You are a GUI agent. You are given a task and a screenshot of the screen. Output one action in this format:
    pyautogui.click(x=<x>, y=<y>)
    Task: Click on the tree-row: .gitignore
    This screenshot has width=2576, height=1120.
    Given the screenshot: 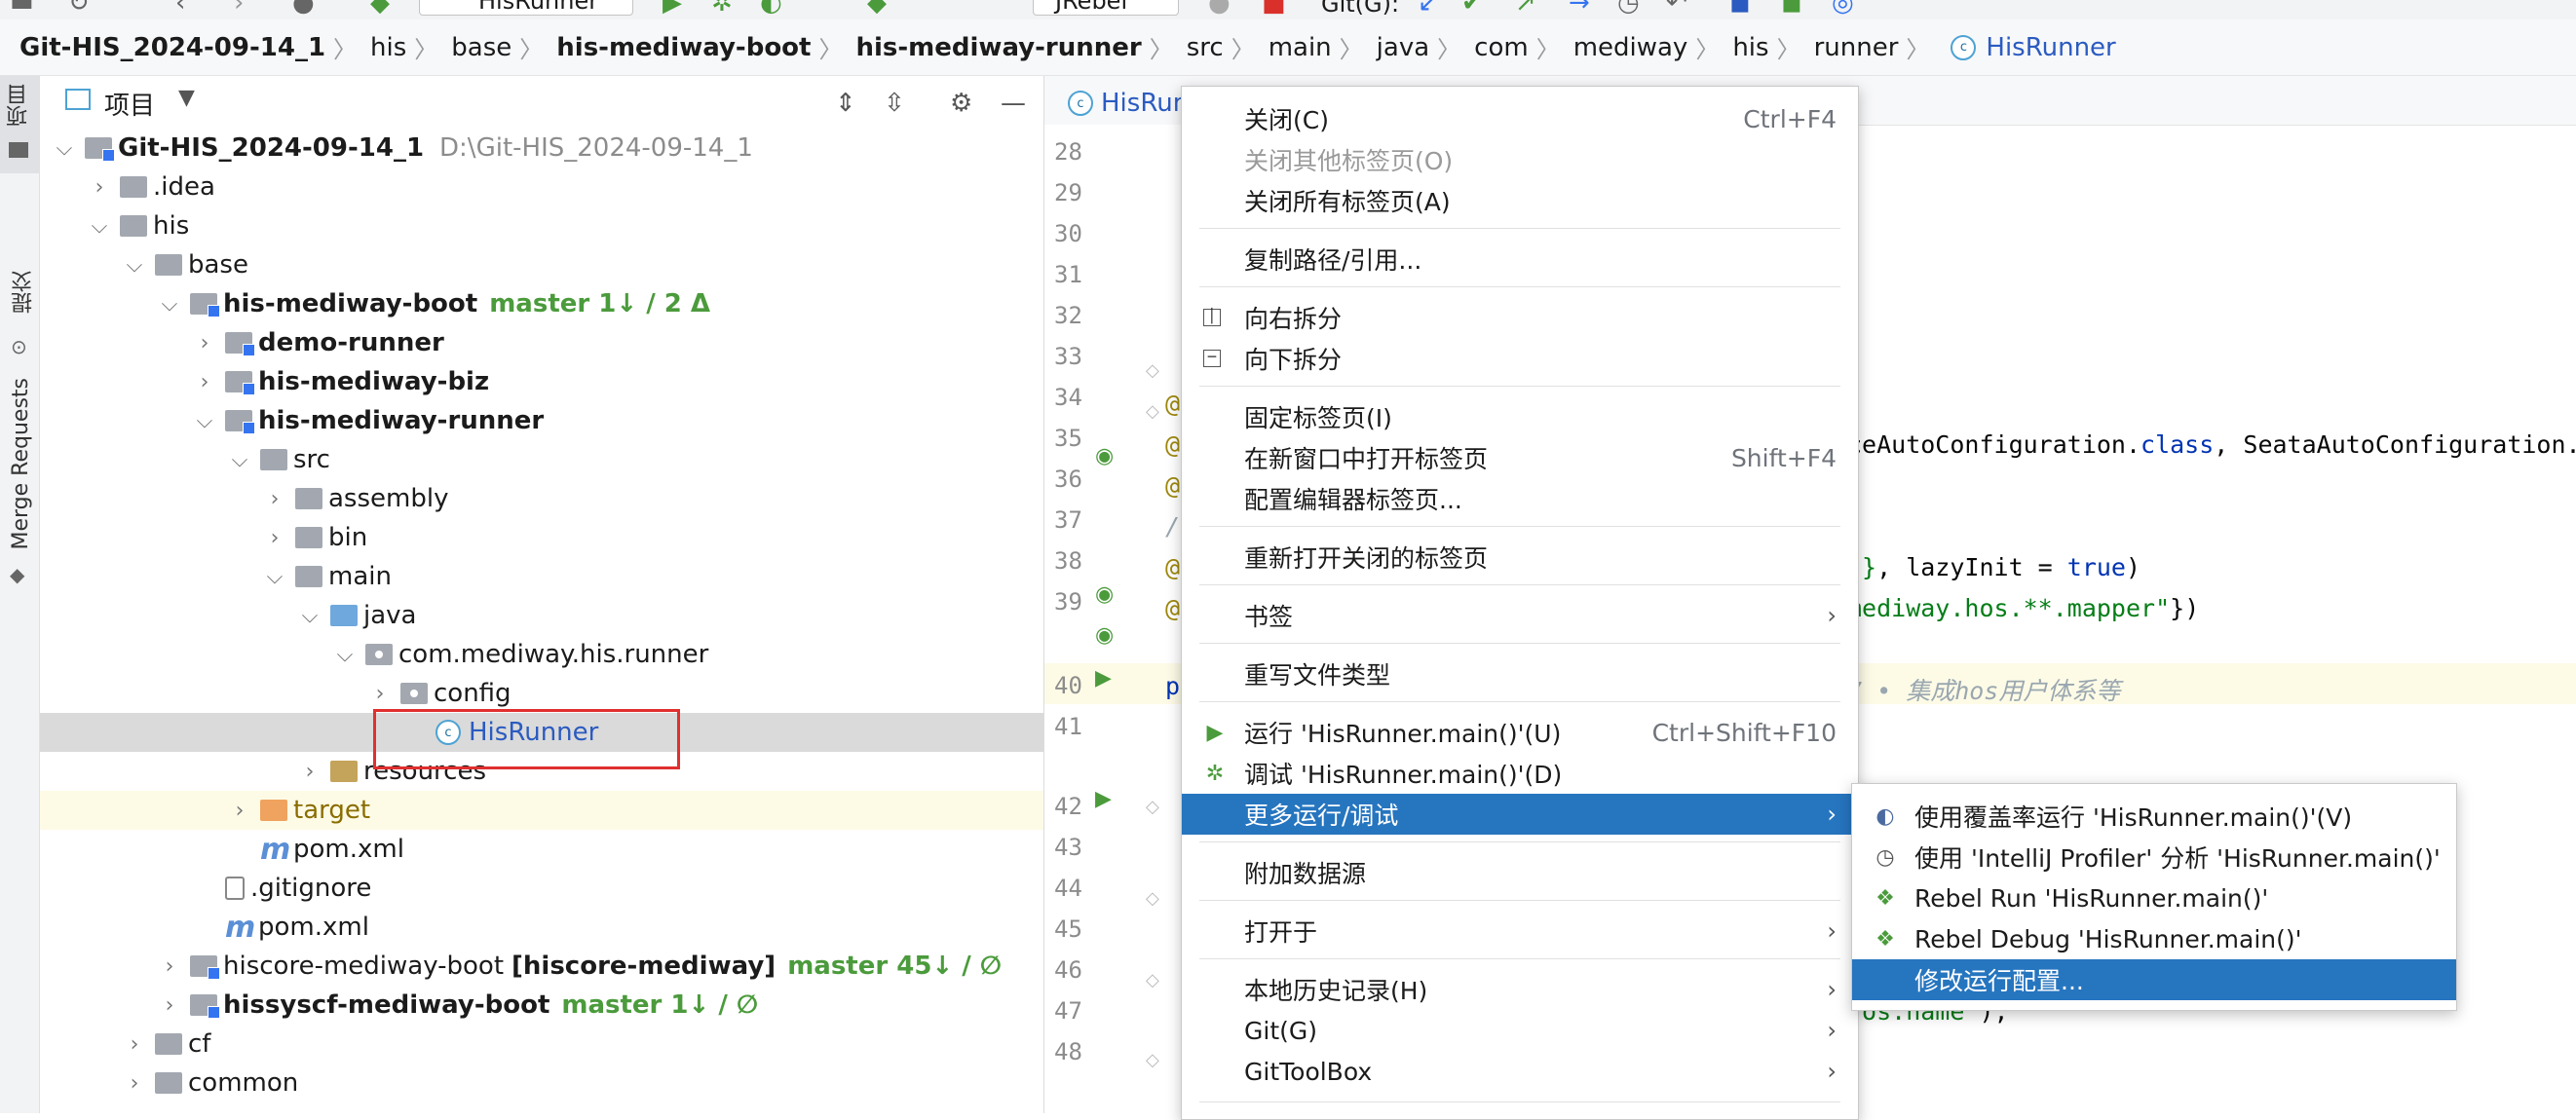 What is the action you would take?
    pyautogui.click(x=541, y=888)
    